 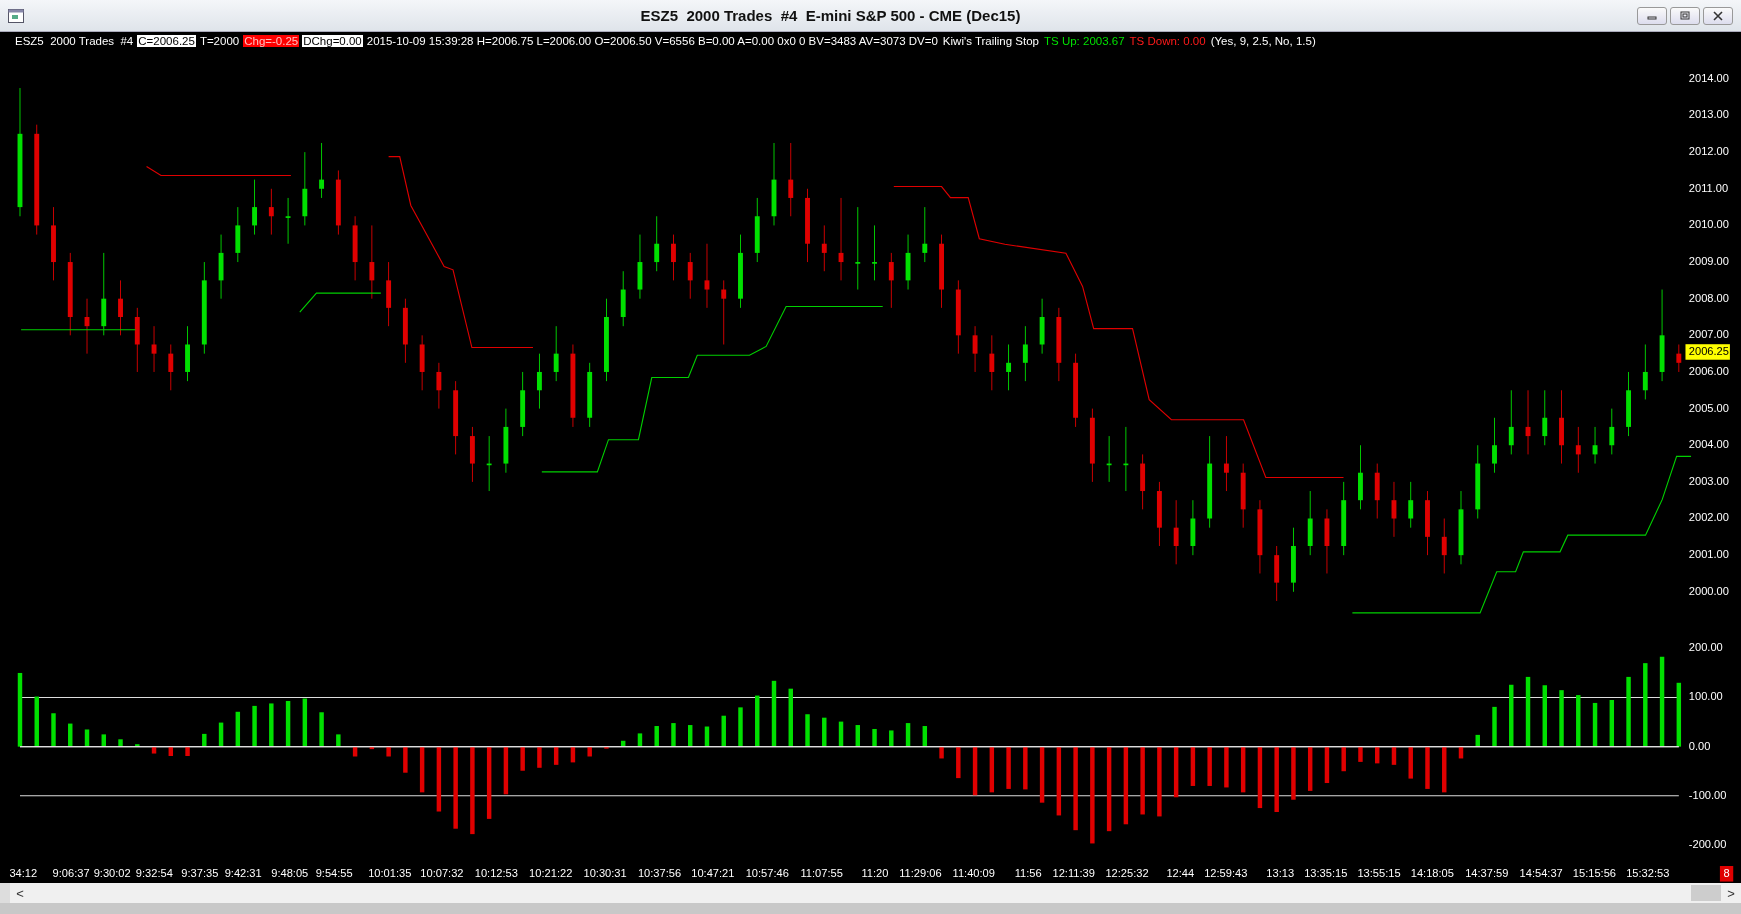 What do you see at coordinates (1708, 114) in the screenshot?
I see `price-label: 2013.00` at bounding box center [1708, 114].